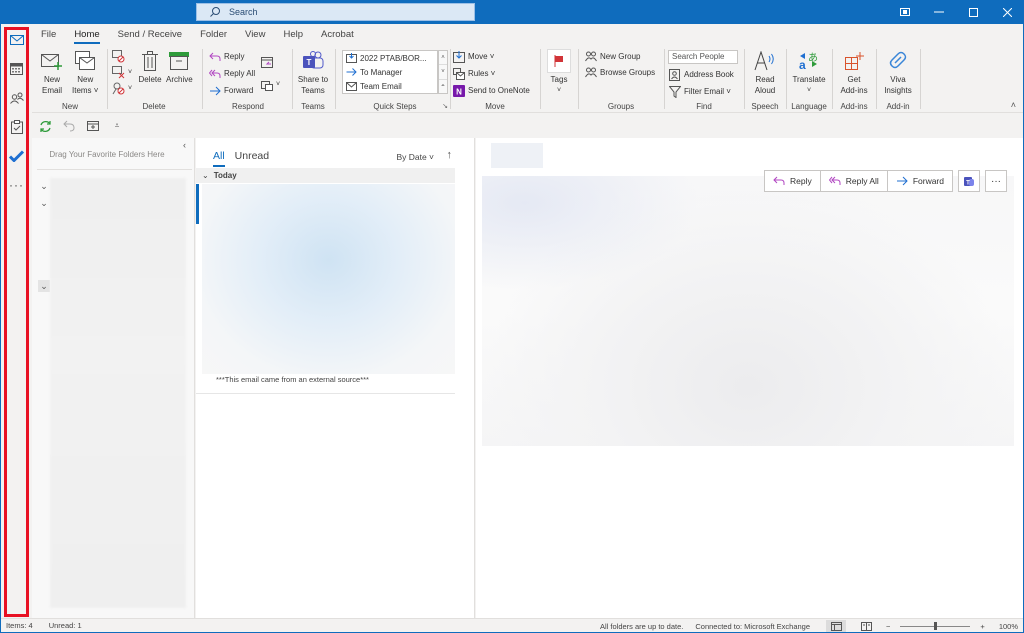 Image resolution: width=1024 pixels, height=633 pixels. What do you see at coordinates (328, 279) in the screenshot?
I see `email-list-item-redacted` at bounding box center [328, 279].